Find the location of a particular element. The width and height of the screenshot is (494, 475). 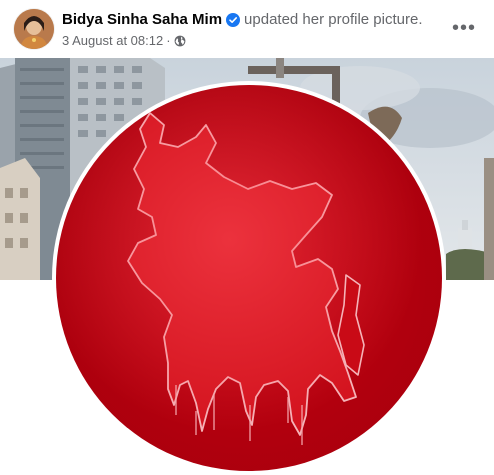

post-action-text: updated her profile picture. is located at coordinates (333, 19).